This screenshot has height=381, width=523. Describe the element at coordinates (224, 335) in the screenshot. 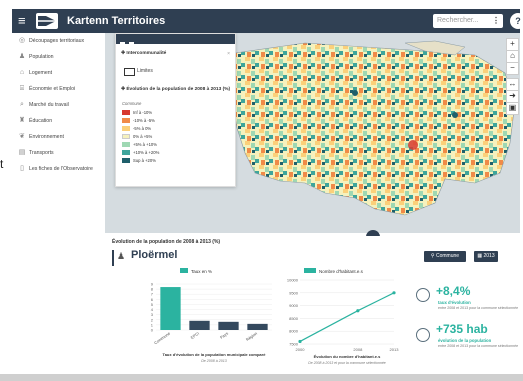

I see `x-tick-label: Pays` at that location.